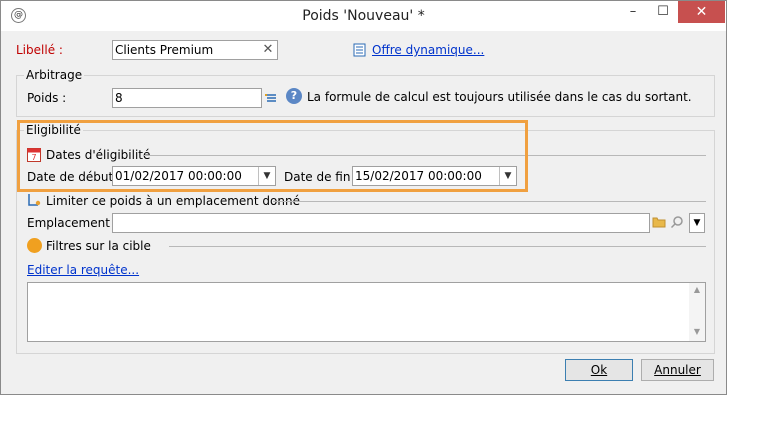  I want to click on highlight-box, so click(272, 156).